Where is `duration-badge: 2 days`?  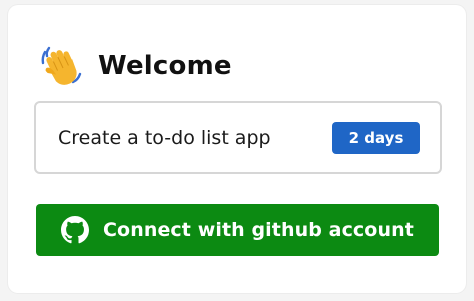
duration-badge: 2 days is located at coordinates (376, 137).